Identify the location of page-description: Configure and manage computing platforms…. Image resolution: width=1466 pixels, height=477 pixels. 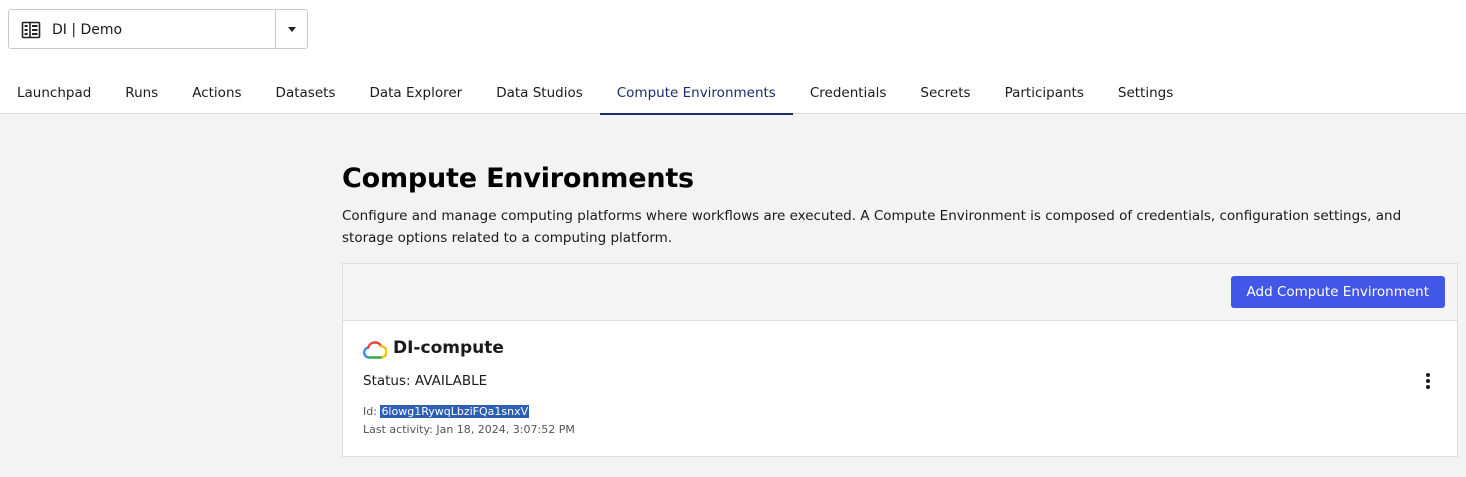
(872, 227).